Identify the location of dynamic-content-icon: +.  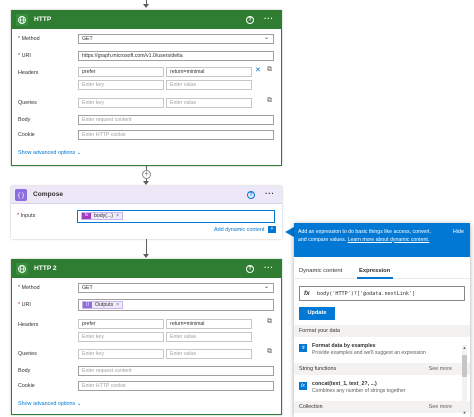
(272, 229).